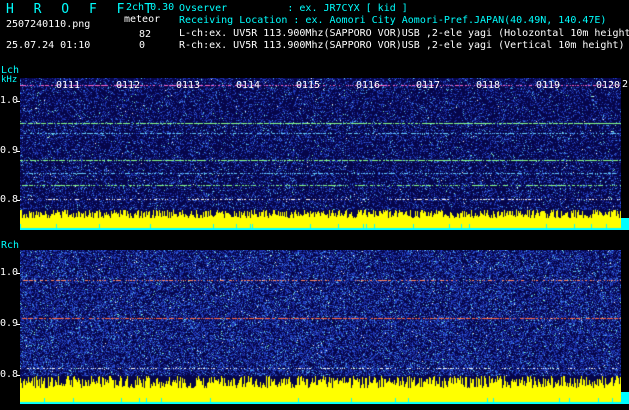  I want to click on time-label-0120: 0120, so click(608, 85).